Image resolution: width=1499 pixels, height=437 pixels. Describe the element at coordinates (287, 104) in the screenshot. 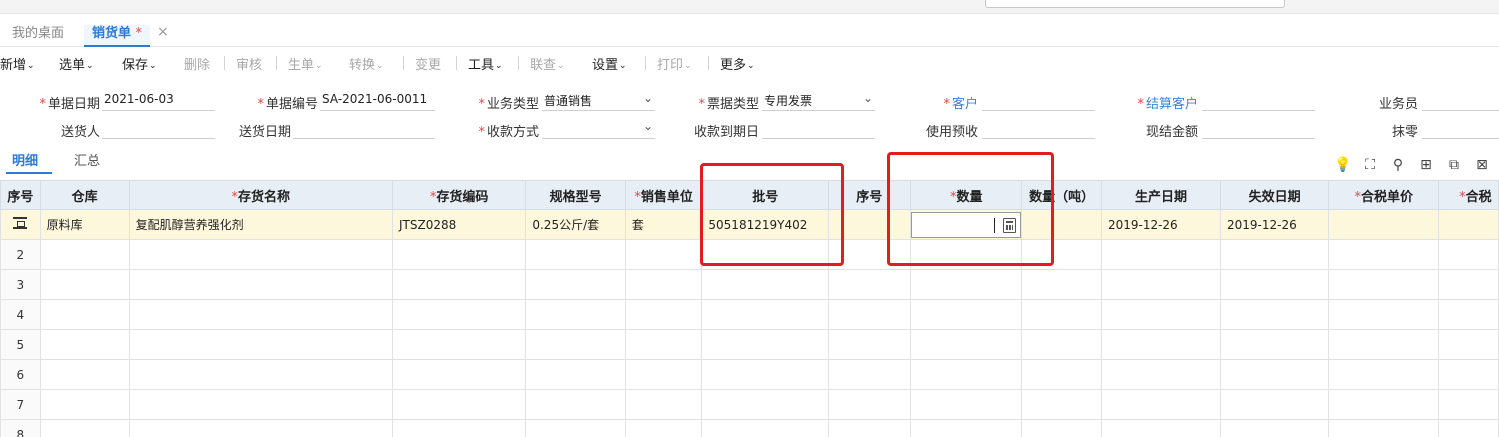

I see `doc-no-label: * 单据编号` at that location.